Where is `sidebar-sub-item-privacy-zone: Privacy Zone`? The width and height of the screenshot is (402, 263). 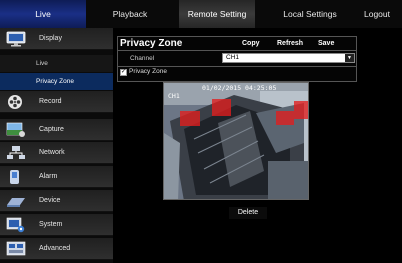 sidebar-sub-item-privacy-zone: Privacy Zone is located at coordinates (56, 81).